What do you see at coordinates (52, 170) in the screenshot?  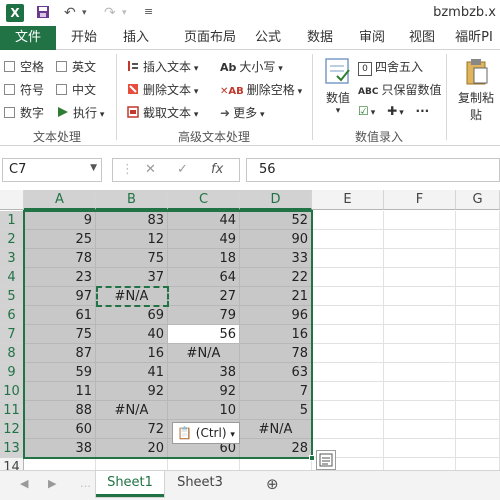 I see `name-box: C7 ▼` at bounding box center [52, 170].